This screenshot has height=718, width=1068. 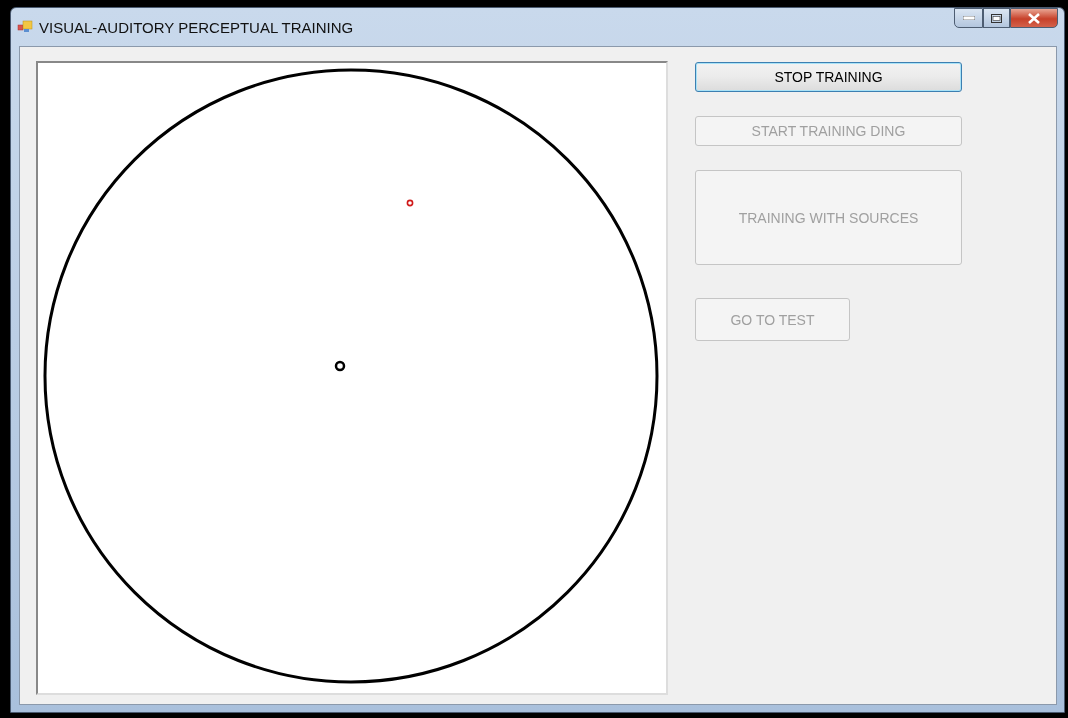 I want to click on center-dot, so click(x=340, y=366).